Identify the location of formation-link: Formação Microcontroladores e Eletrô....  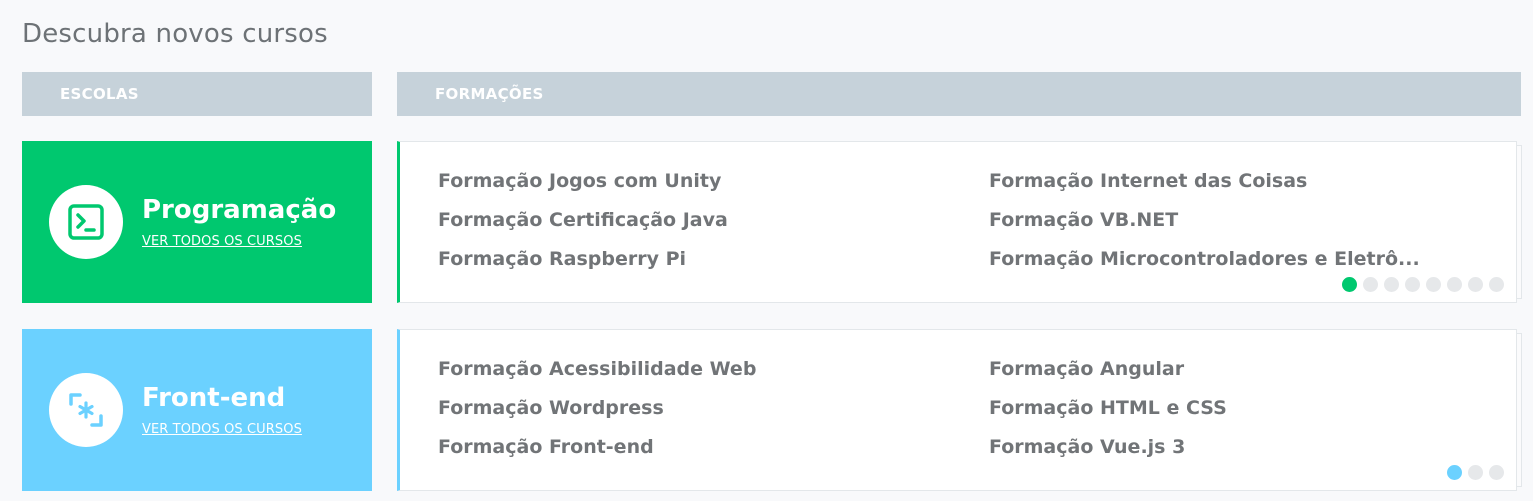
(1204, 259).